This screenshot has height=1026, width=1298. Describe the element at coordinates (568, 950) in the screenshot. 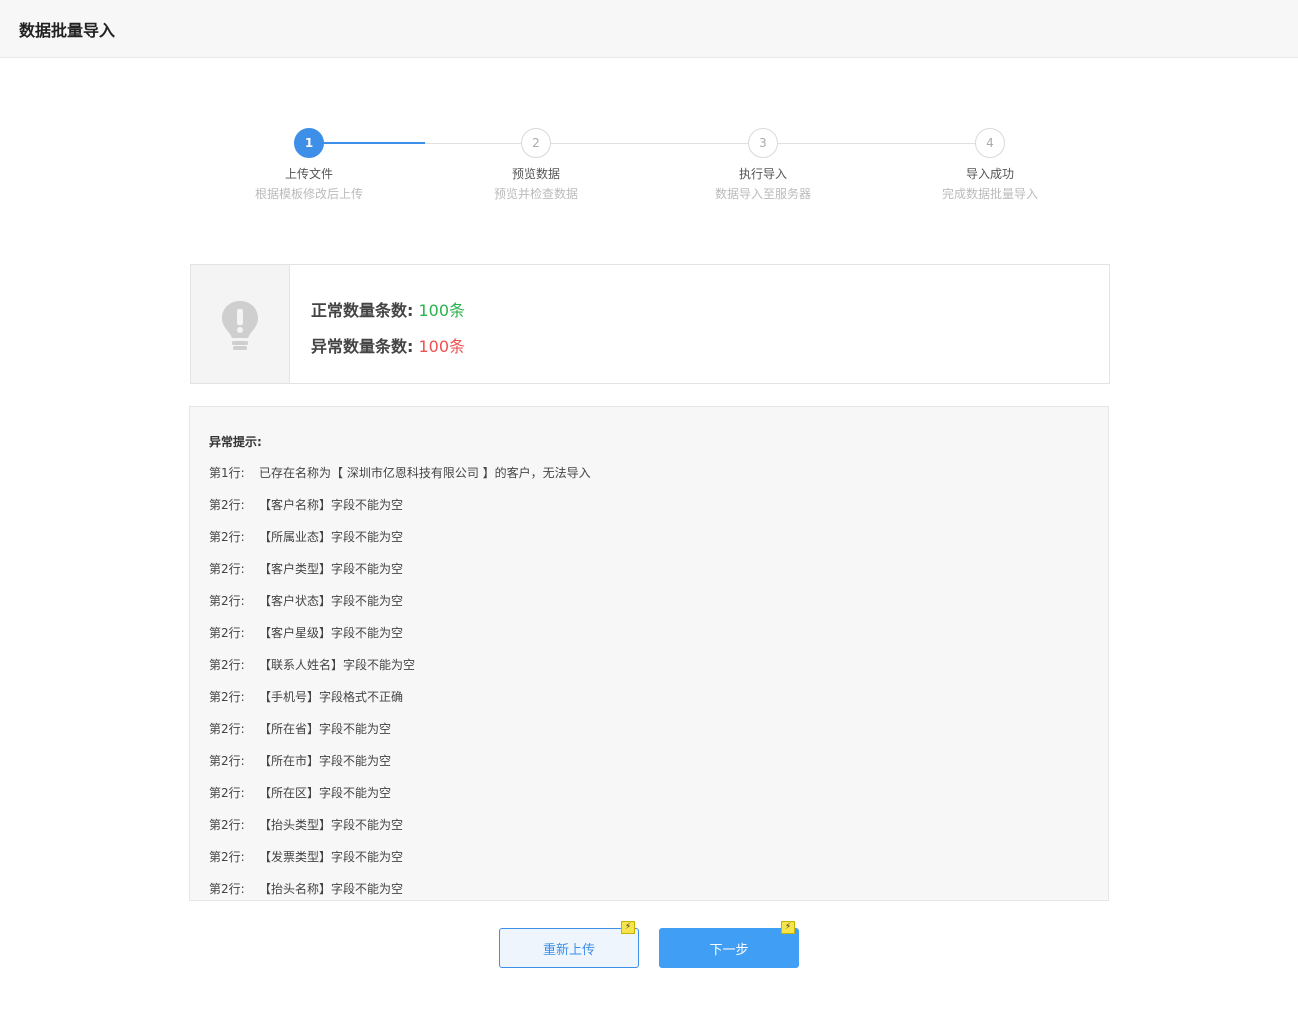

I see `reupload-button-label: 重新上传` at that location.